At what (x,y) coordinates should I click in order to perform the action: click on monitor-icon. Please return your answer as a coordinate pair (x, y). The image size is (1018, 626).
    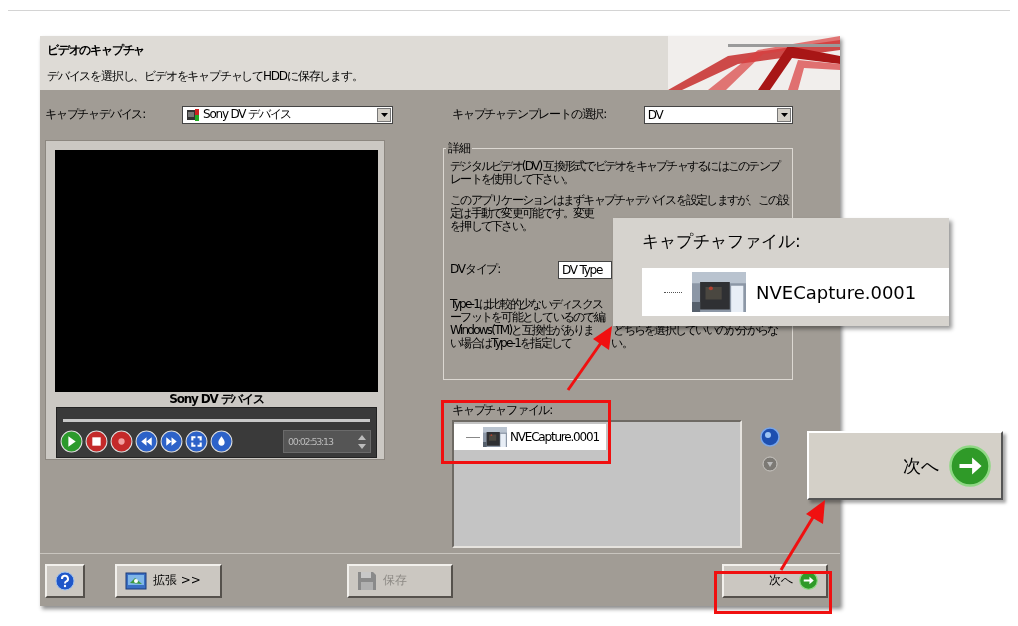
    Looking at the image, I should click on (136, 580).